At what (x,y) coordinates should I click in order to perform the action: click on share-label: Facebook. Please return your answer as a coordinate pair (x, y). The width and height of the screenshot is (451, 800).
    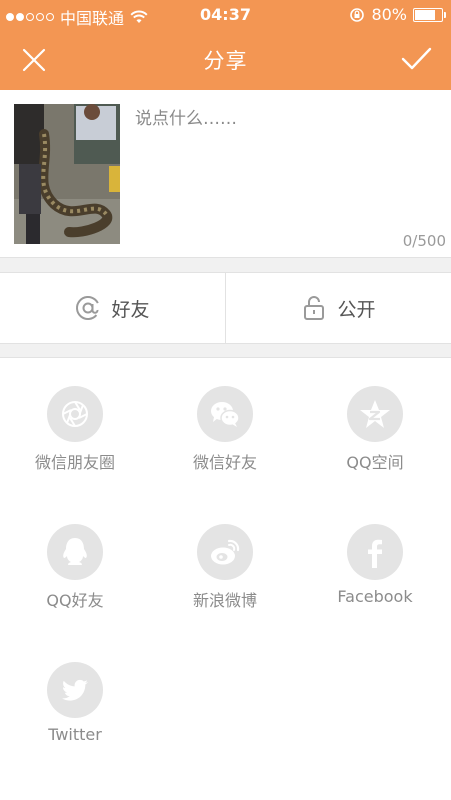
    Looking at the image, I should click on (375, 596).